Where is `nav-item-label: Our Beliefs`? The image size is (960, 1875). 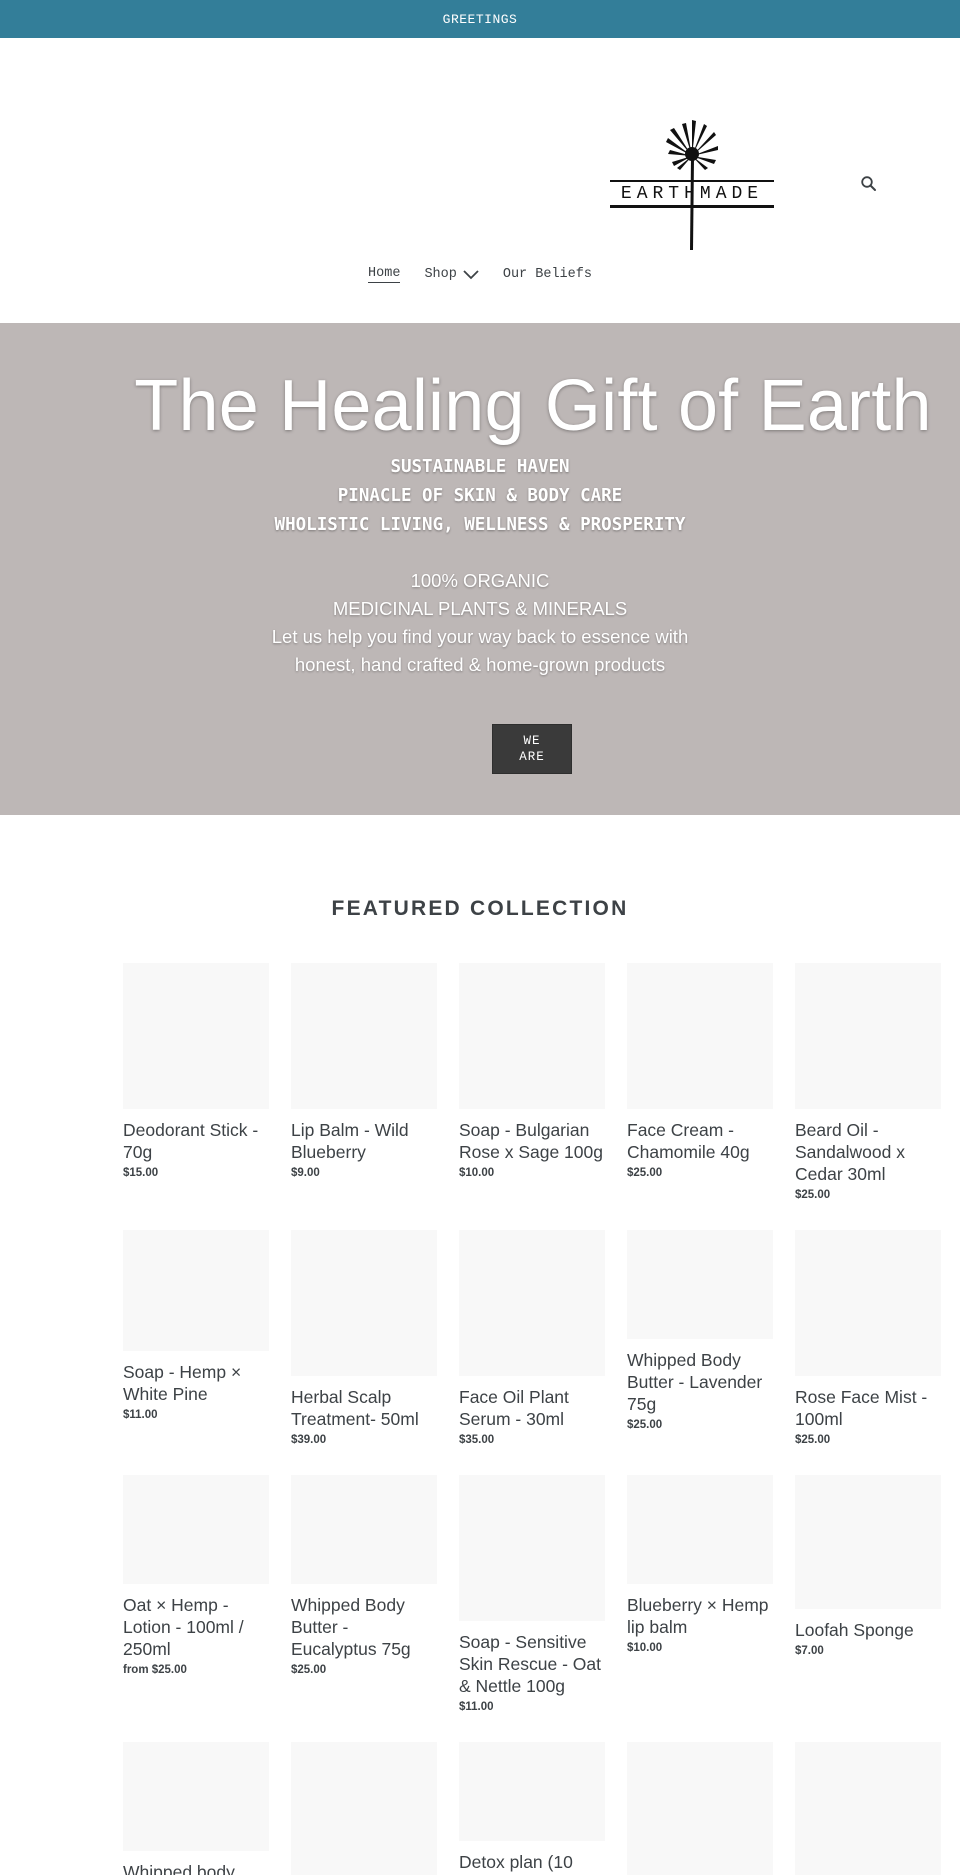 nav-item-label: Our Beliefs is located at coordinates (547, 274).